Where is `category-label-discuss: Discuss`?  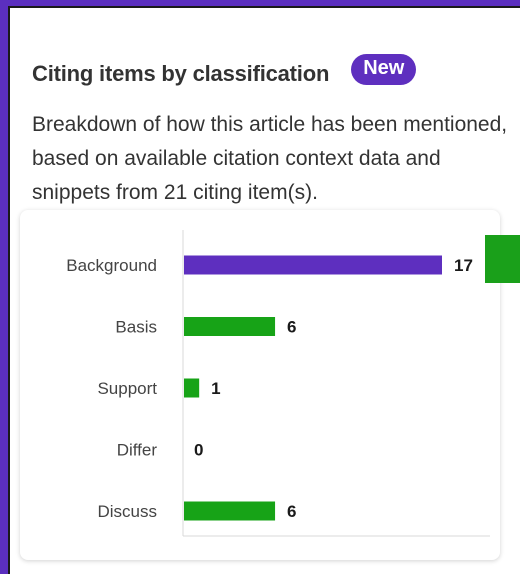 category-label-discuss: Discuss is located at coordinates (127, 511).